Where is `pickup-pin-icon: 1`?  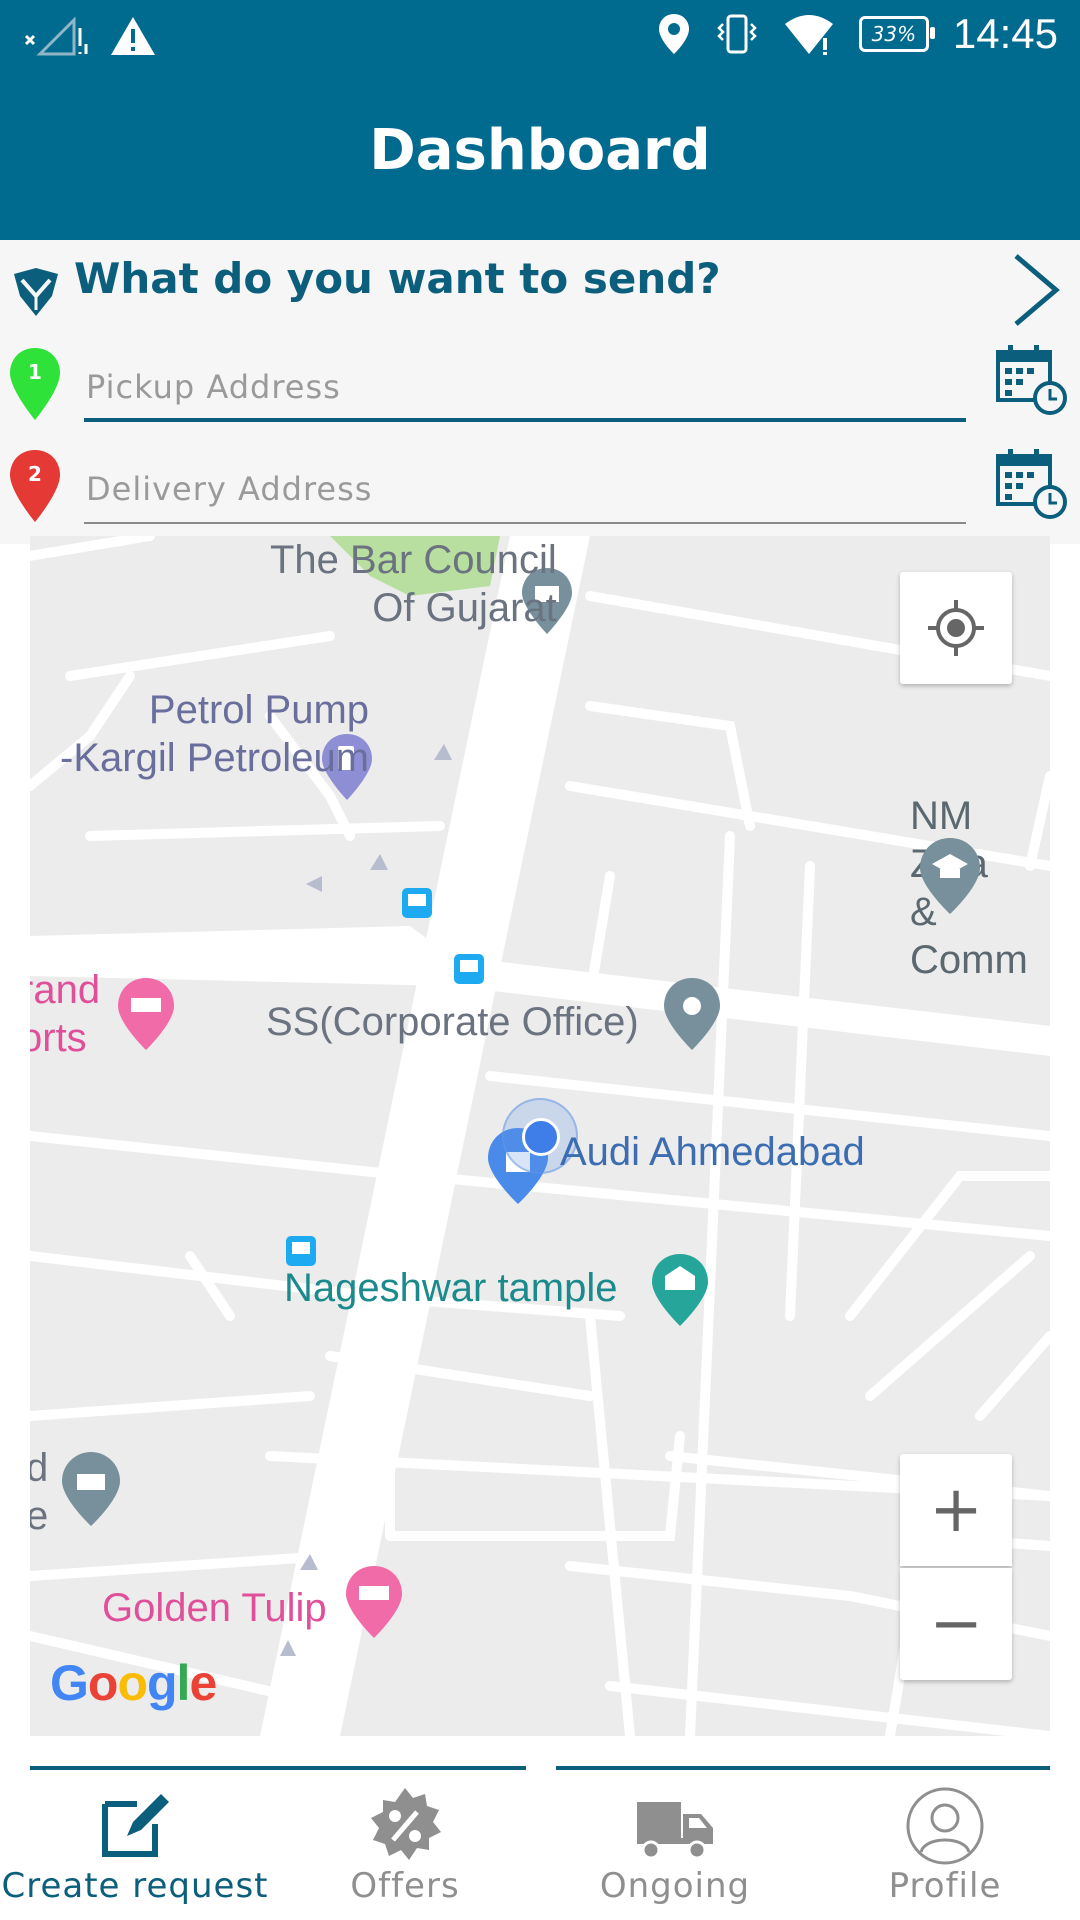 pickup-pin-icon: 1 is located at coordinates (35, 384).